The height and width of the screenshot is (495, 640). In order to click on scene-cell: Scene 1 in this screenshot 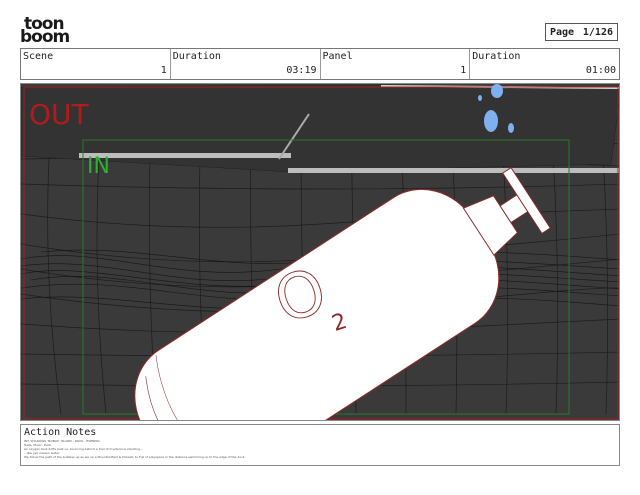, I will do `click(96, 64)`.